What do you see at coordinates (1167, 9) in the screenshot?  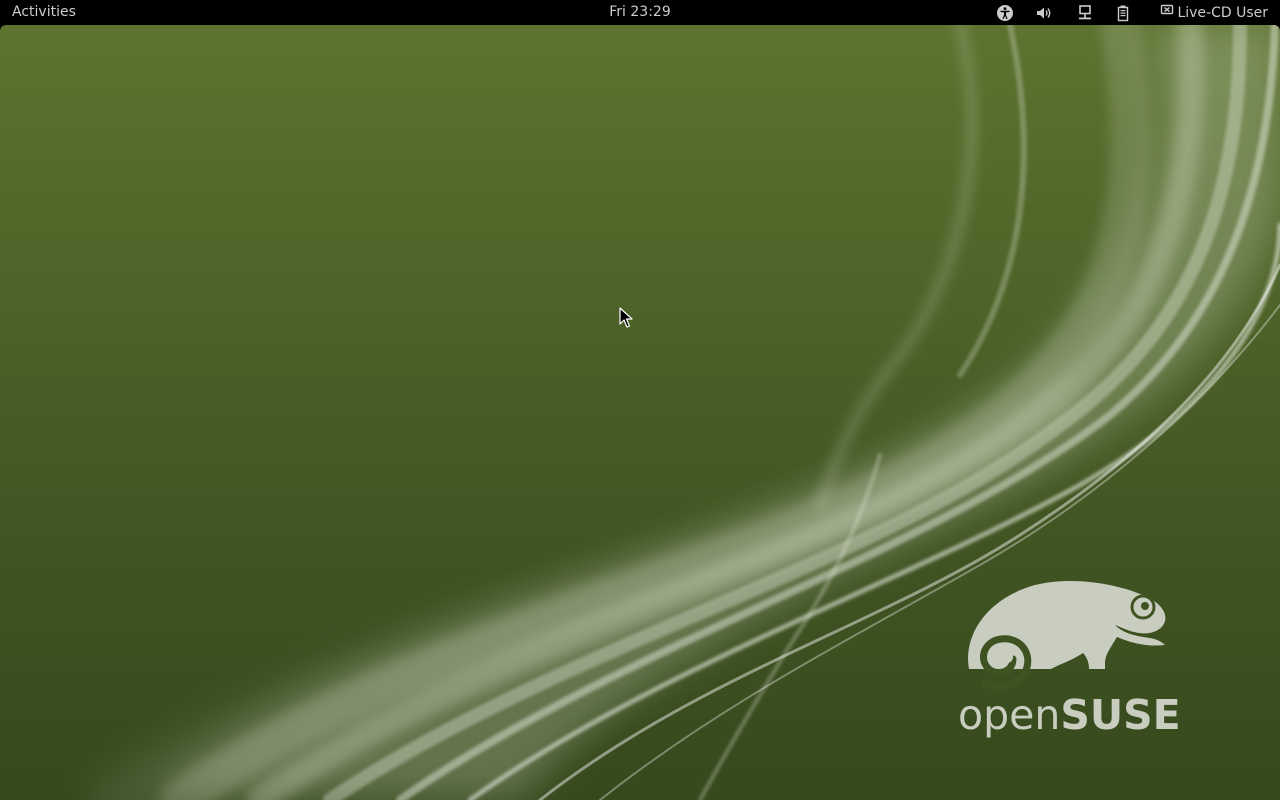 I see `user-offline-icon` at bounding box center [1167, 9].